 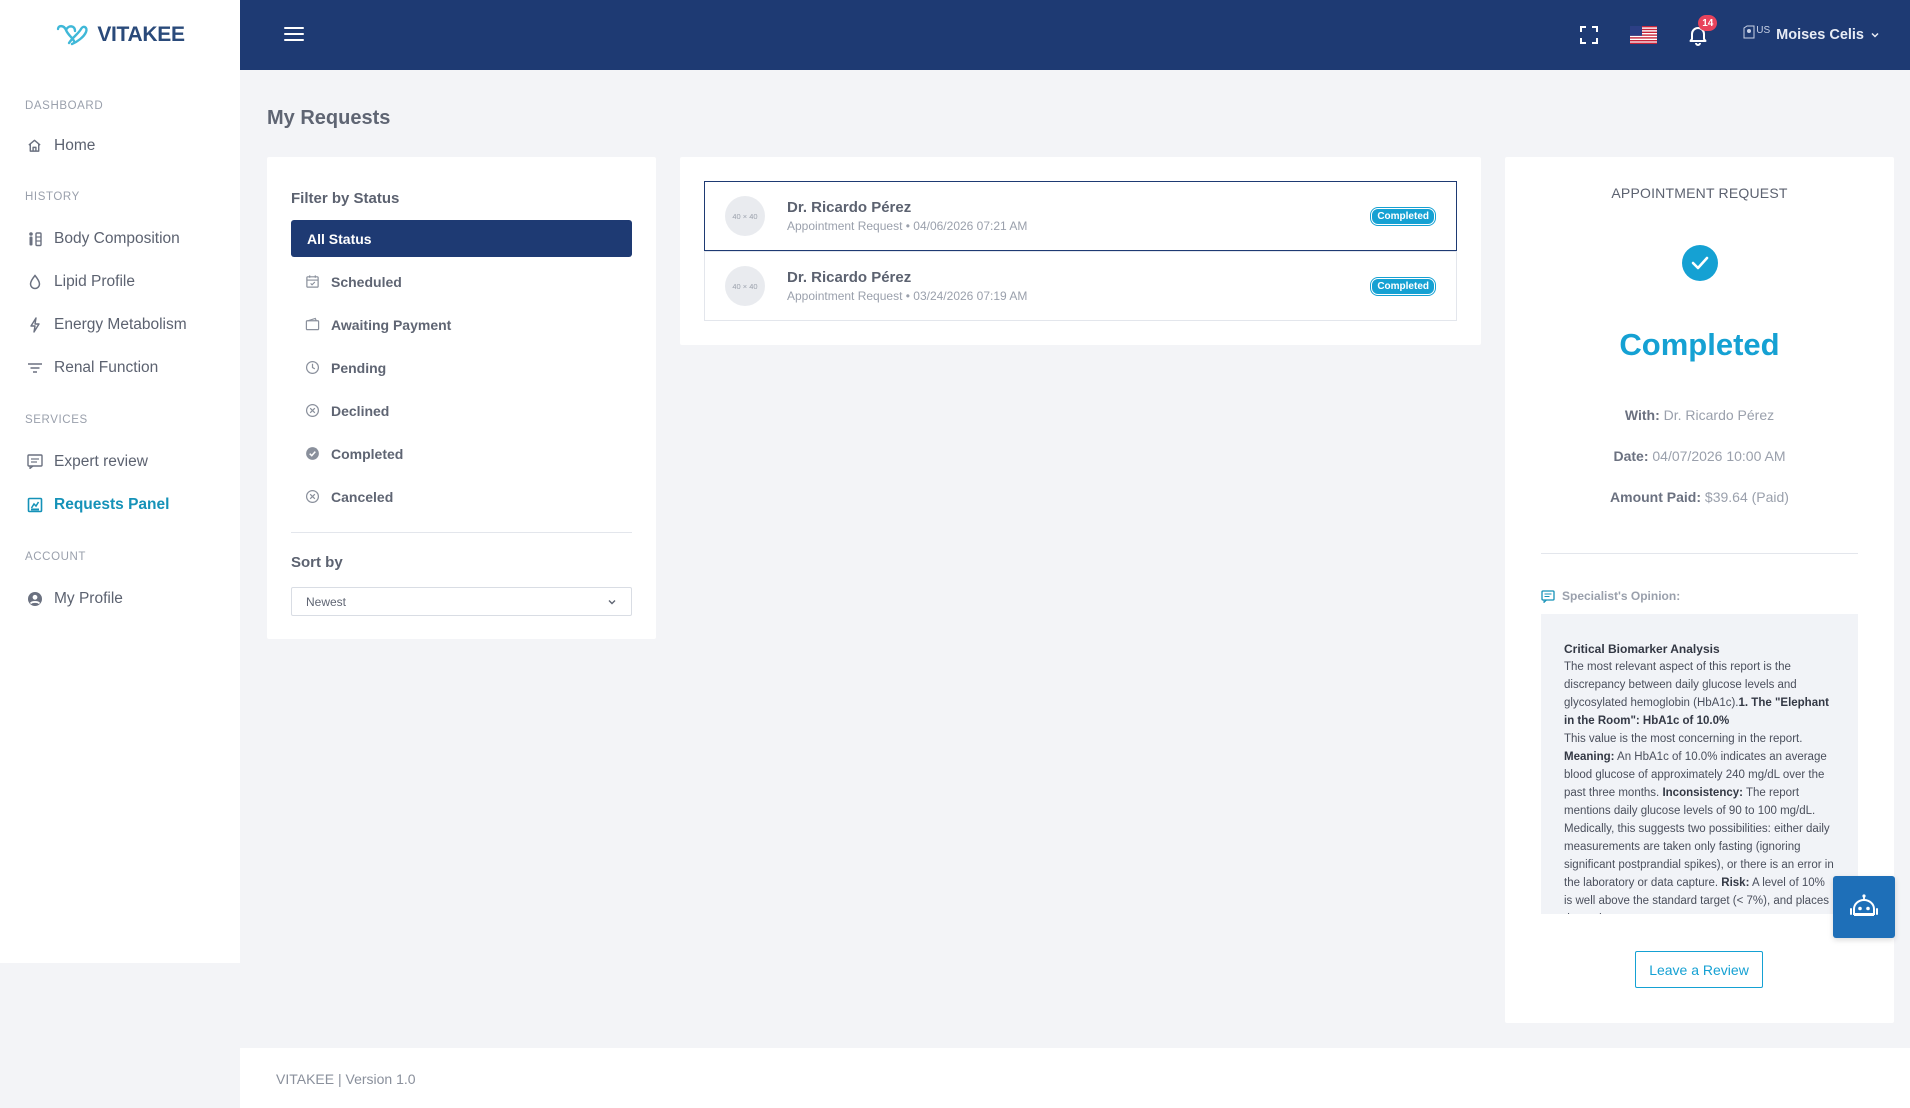 What do you see at coordinates (52, 197) in the screenshot?
I see `nav-section-history: HISTORY` at bounding box center [52, 197].